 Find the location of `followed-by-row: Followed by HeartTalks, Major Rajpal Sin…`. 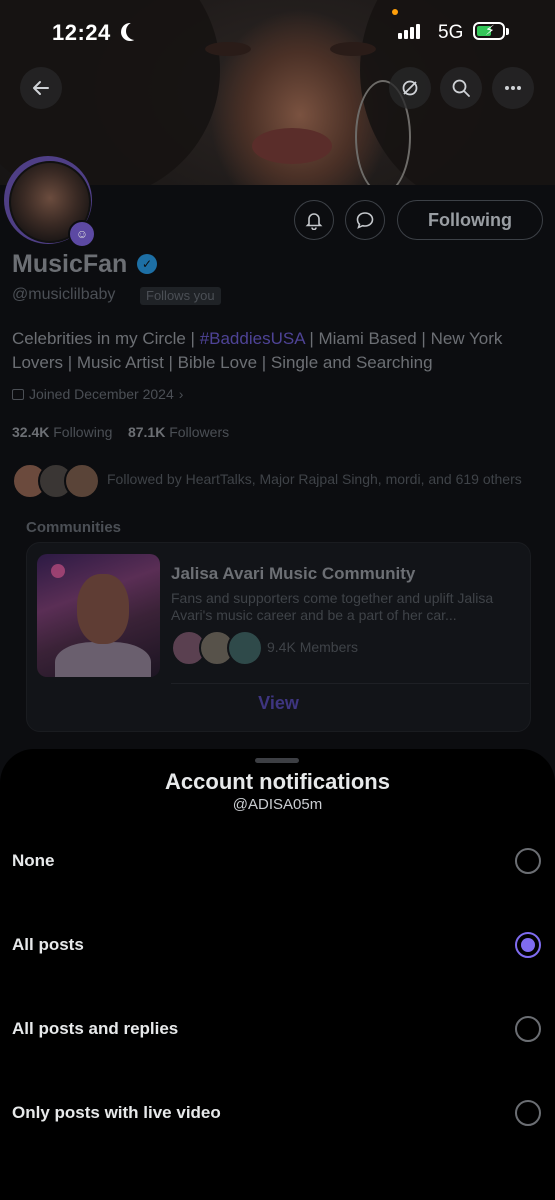

followed-by-row: Followed by HeartTalks, Major Rajpal Sin… is located at coordinates (282, 481).